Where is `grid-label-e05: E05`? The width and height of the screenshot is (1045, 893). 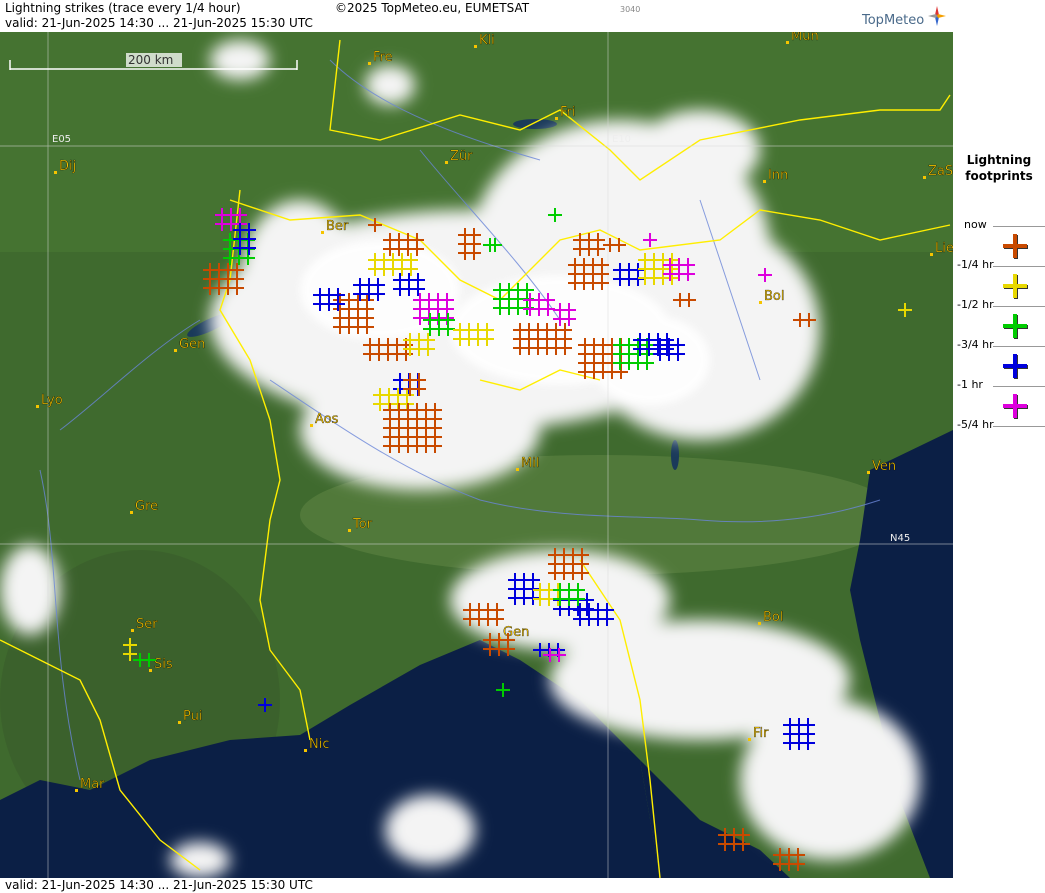 grid-label-e05: E05 is located at coordinates (61, 139).